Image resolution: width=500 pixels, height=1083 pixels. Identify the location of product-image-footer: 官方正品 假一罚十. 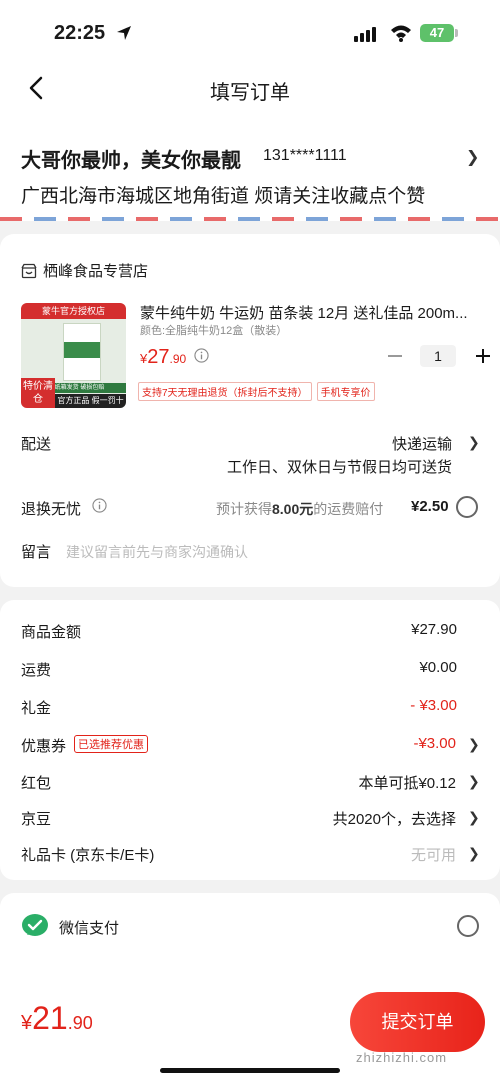
(90, 401).